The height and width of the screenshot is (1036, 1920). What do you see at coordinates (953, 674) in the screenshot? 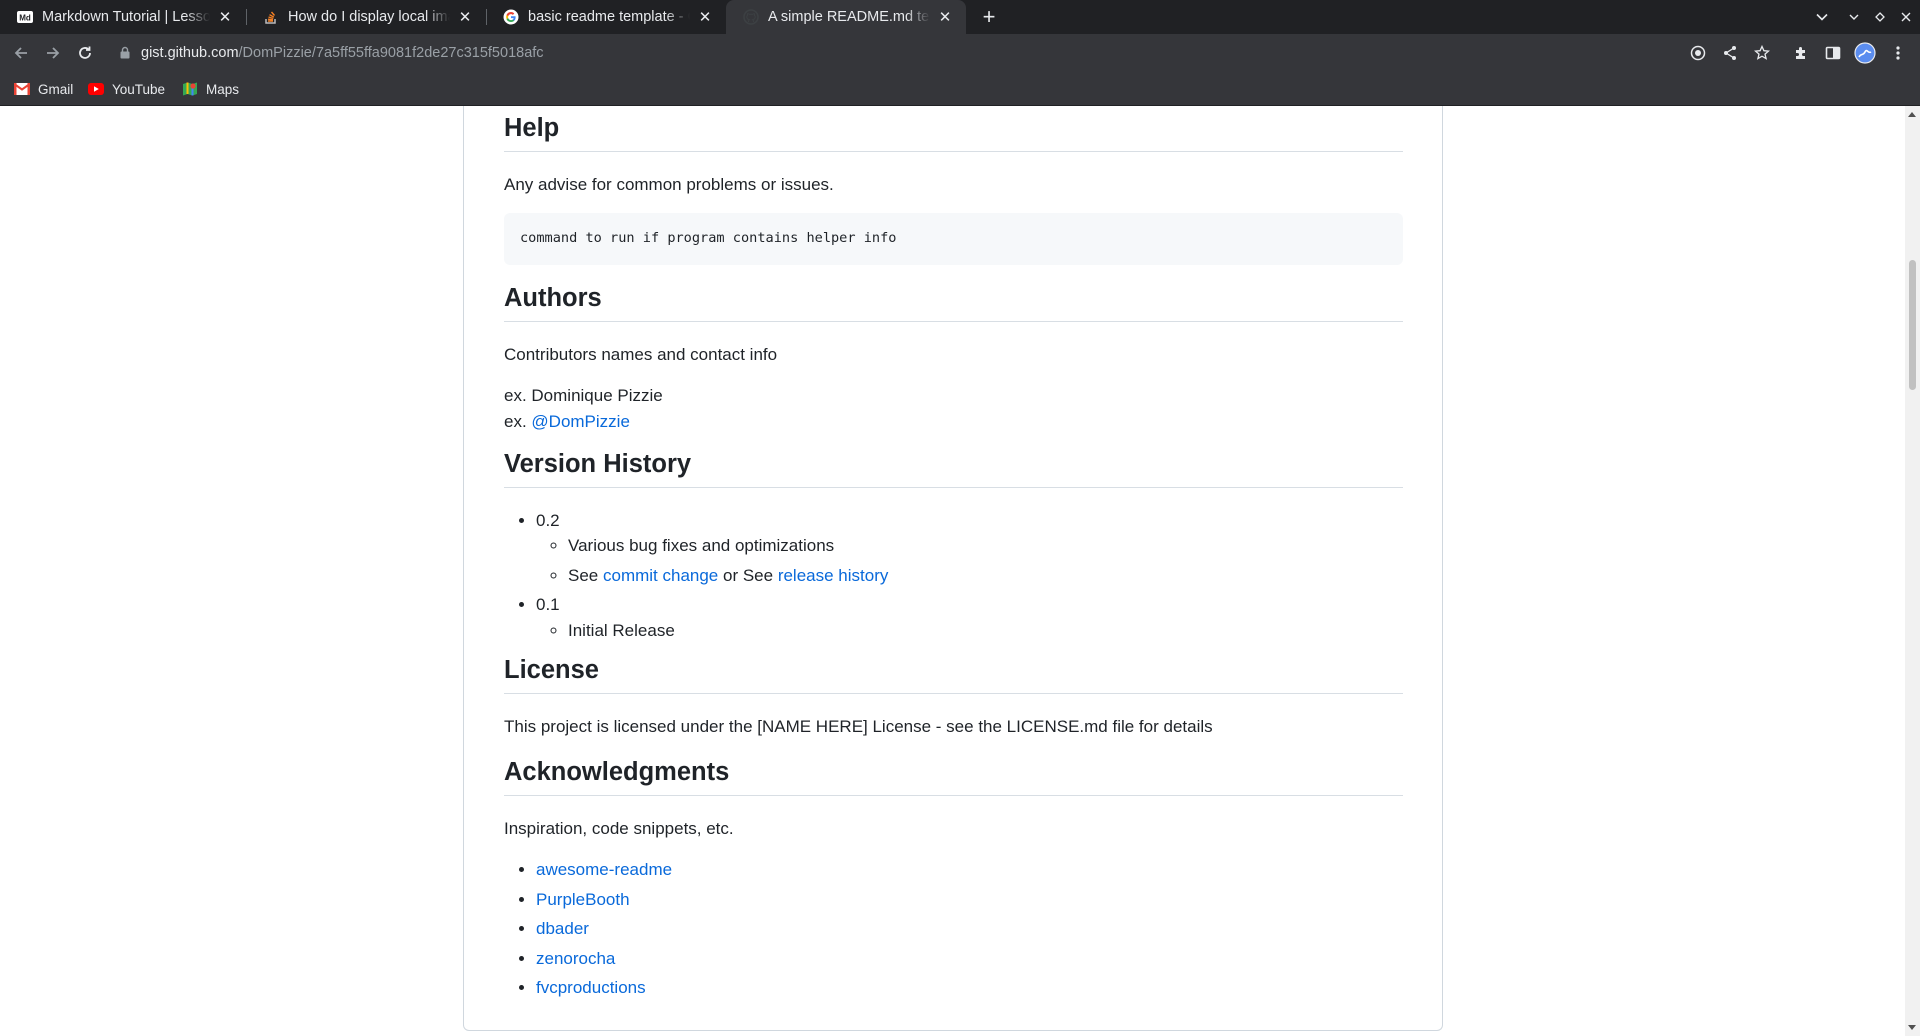
I see `heading-license: License` at bounding box center [953, 674].